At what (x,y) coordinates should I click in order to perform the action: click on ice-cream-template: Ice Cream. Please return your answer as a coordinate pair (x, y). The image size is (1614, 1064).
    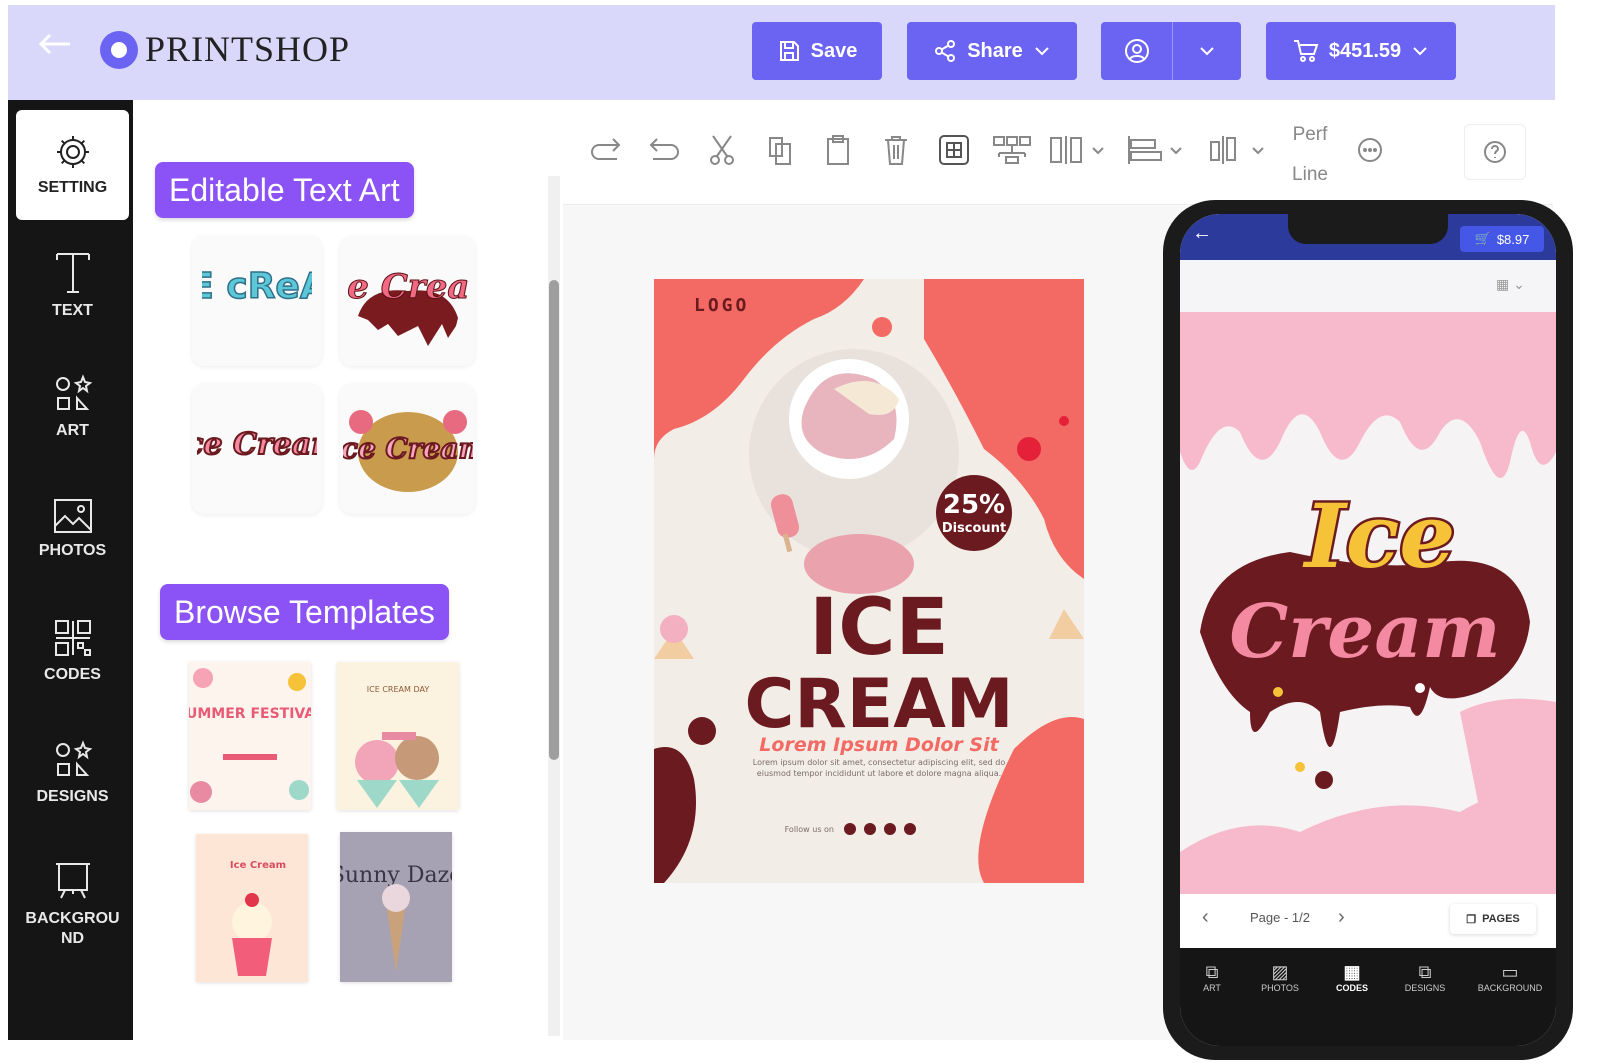
    Looking at the image, I should click on (258, 918).